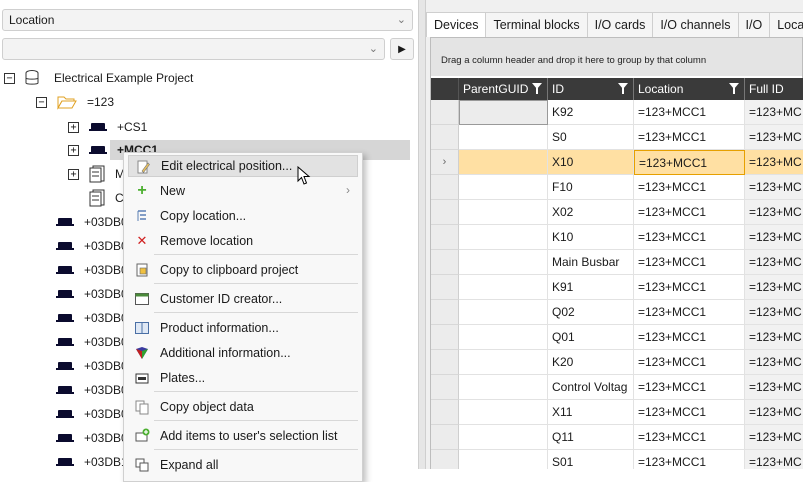 This screenshot has height=482, width=803. What do you see at coordinates (620, 24) in the screenshot?
I see `tab-io-cards: I/O cards` at bounding box center [620, 24].